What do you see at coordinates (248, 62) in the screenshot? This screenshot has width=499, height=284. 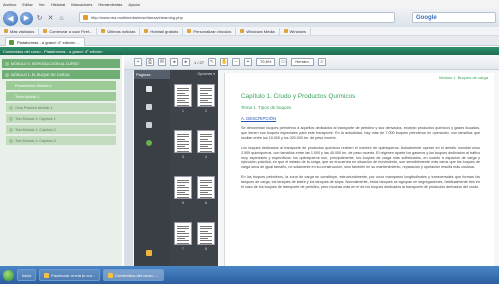 I see `zoom-in-icon: +` at bounding box center [248, 62].